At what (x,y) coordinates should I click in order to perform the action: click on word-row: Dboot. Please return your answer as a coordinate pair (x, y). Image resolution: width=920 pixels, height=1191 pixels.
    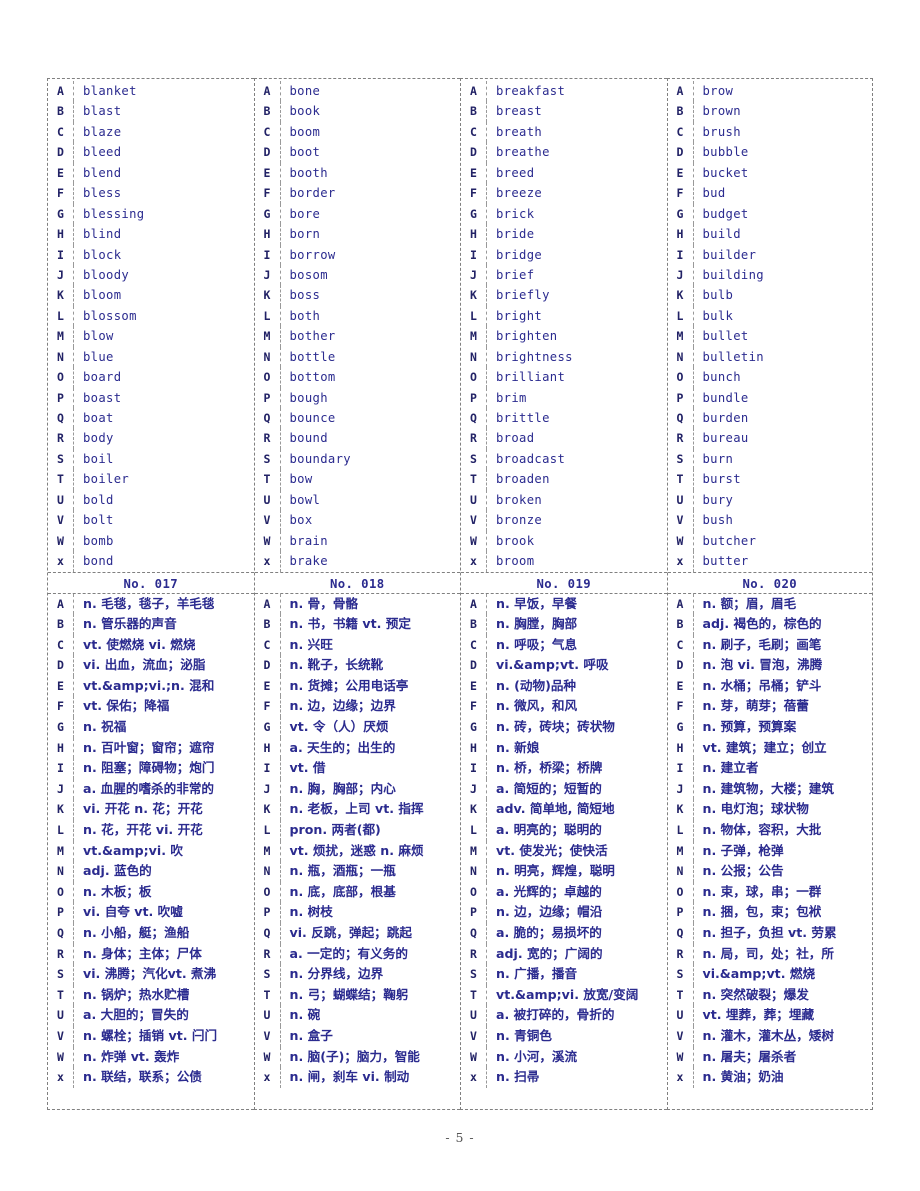
    Looking at the image, I should click on (358, 152).